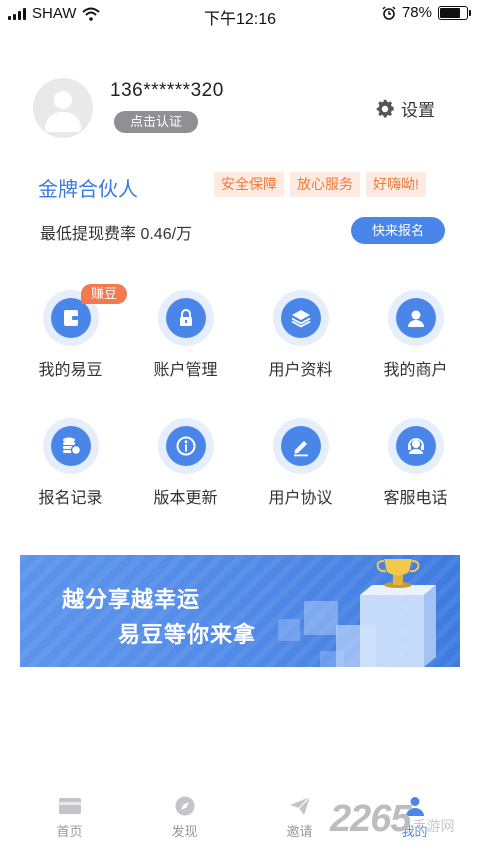 This screenshot has width=480, height=853. What do you see at coordinates (240, 14) in the screenshot?
I see `status-bar: SHAW 下午12:16 78%` at bounding box center [240, 14].